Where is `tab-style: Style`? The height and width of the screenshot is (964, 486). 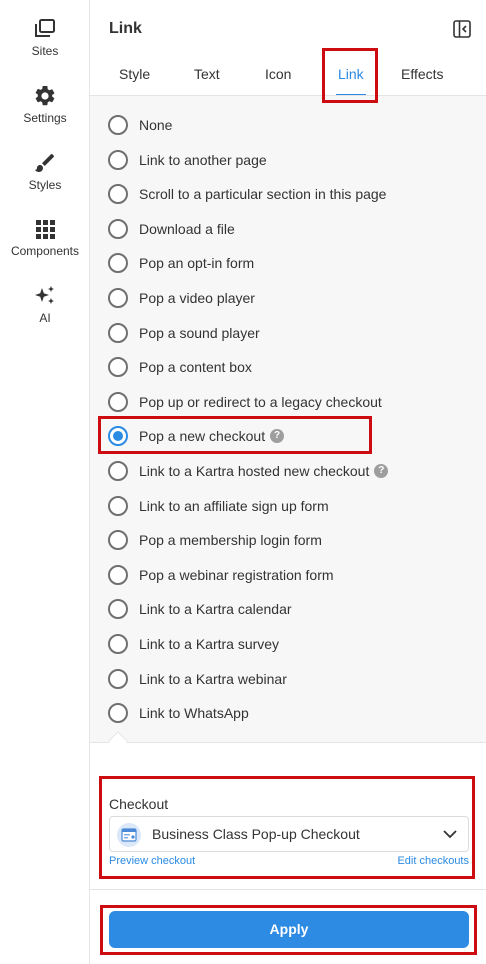 tab-style: Style is located at coordinates (134, 74).